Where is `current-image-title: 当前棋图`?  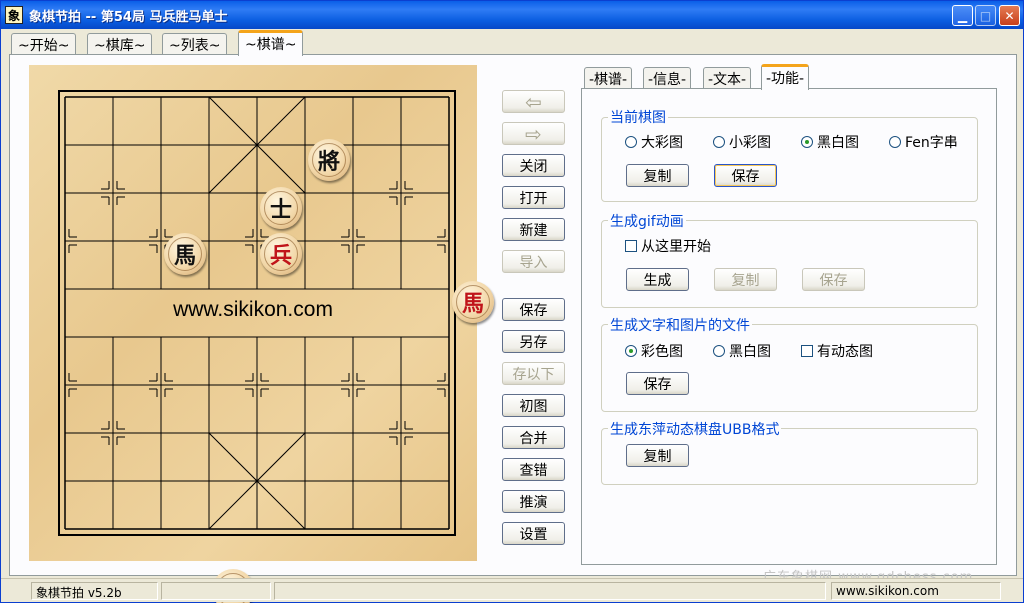 current-image-title: 当前棋图 is located at coordinates (638, 117).